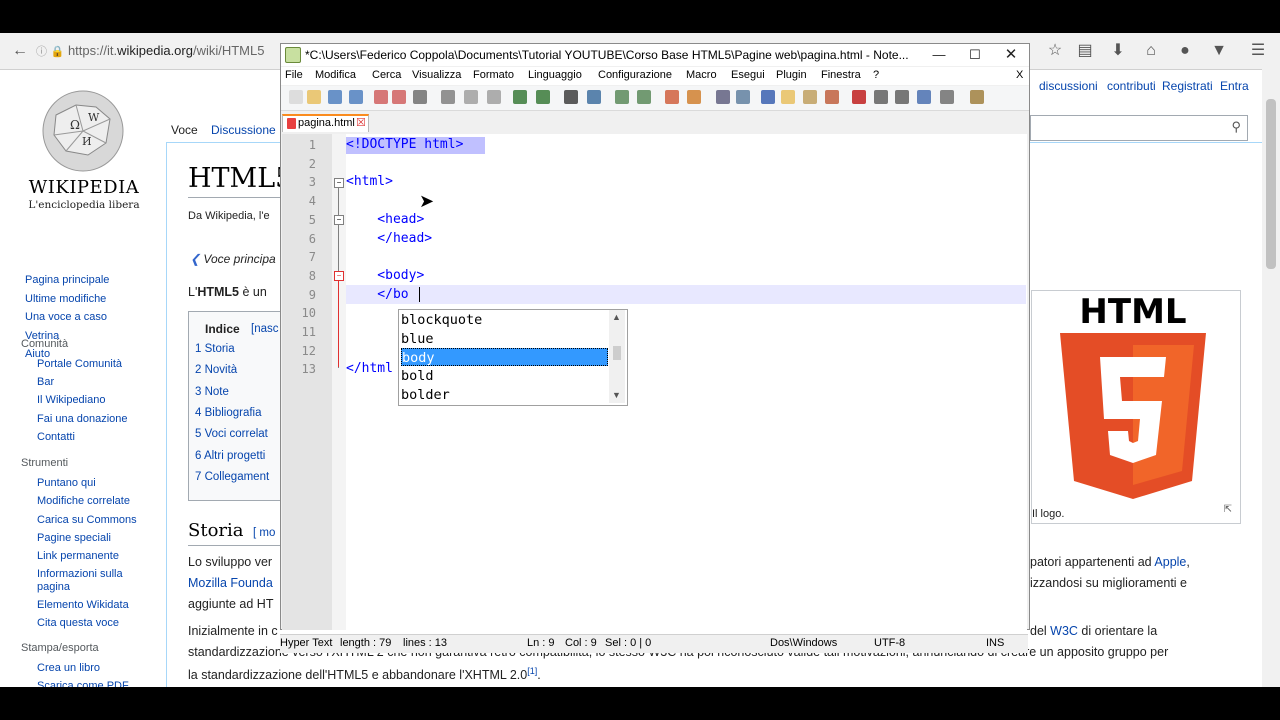  I want to click on autocomplete-item: blue, so click(504, 339).